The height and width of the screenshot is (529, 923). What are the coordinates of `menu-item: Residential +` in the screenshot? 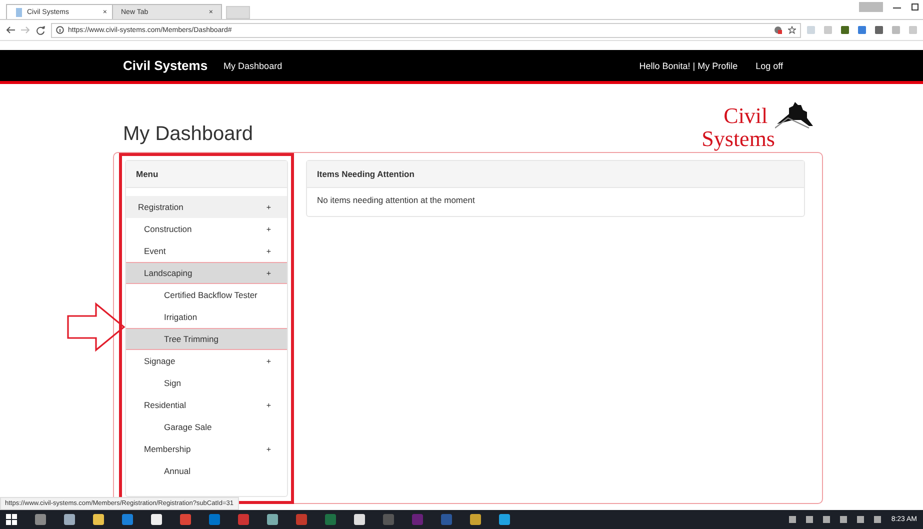 It's located at (206, 405).